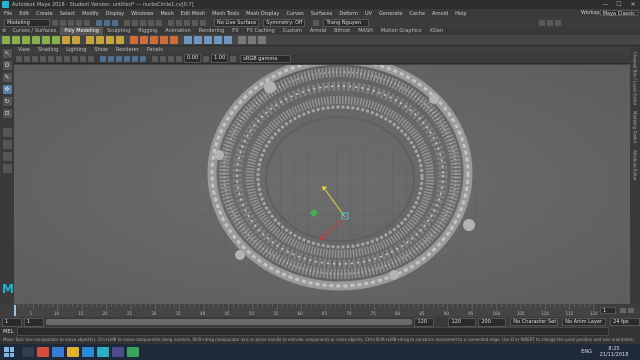  I want to click on film-gate-icon, so click(59, 58).